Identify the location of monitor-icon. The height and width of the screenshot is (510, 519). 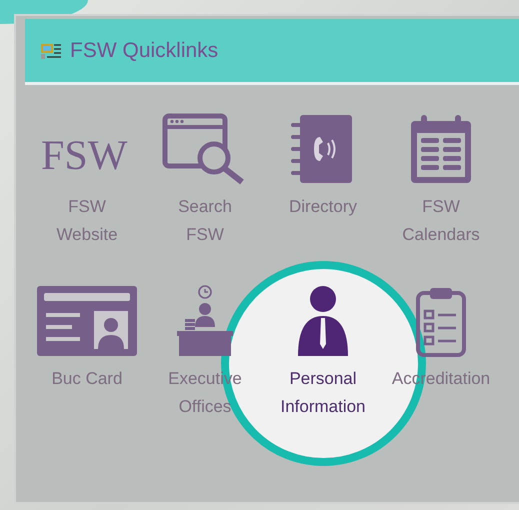
(51, 51).